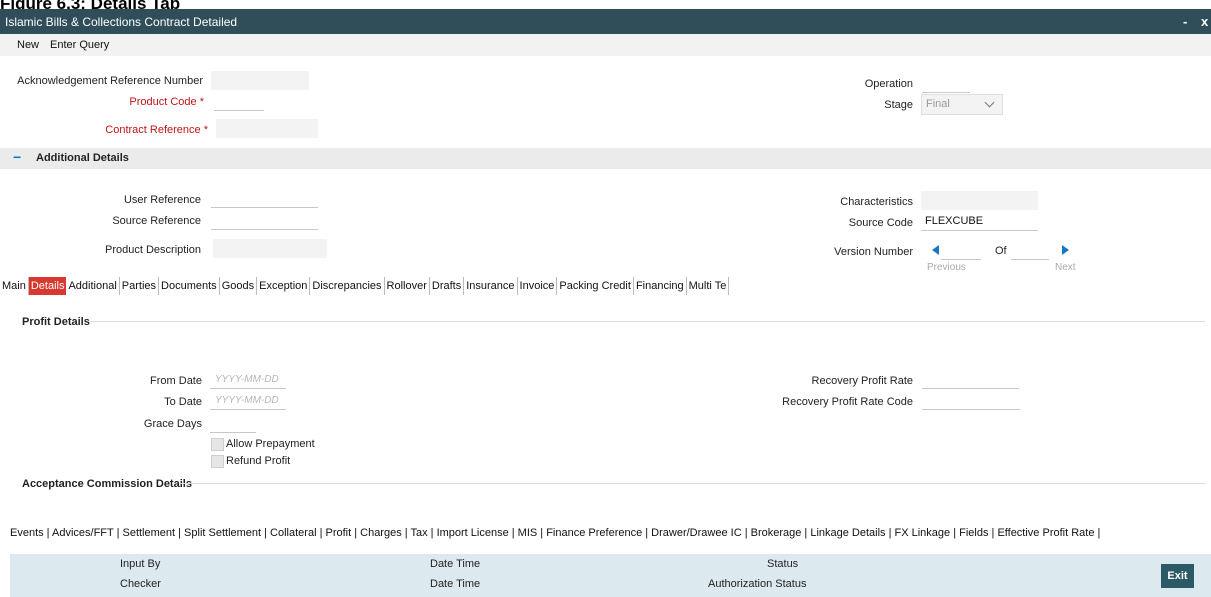  Describe the element at coordinates (239, 286) in the screenshot. I see `tab-goods: Goods` at that location.